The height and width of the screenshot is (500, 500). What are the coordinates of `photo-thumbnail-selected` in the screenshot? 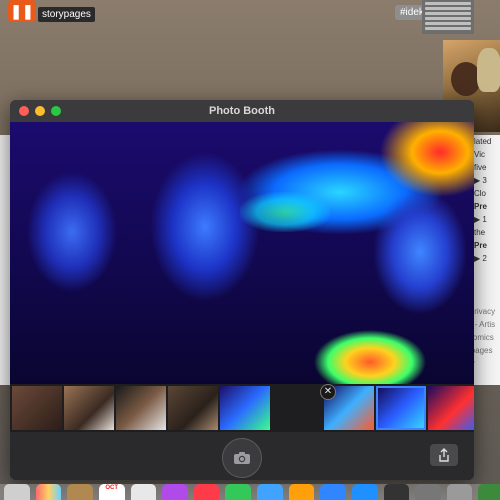 It's located at (401, 408).